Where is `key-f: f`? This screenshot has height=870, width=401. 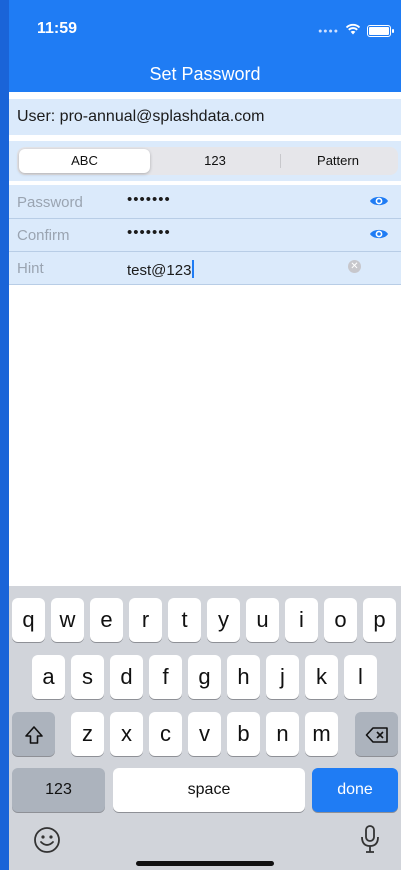
key-f: f is located at coordinates (165, 677).